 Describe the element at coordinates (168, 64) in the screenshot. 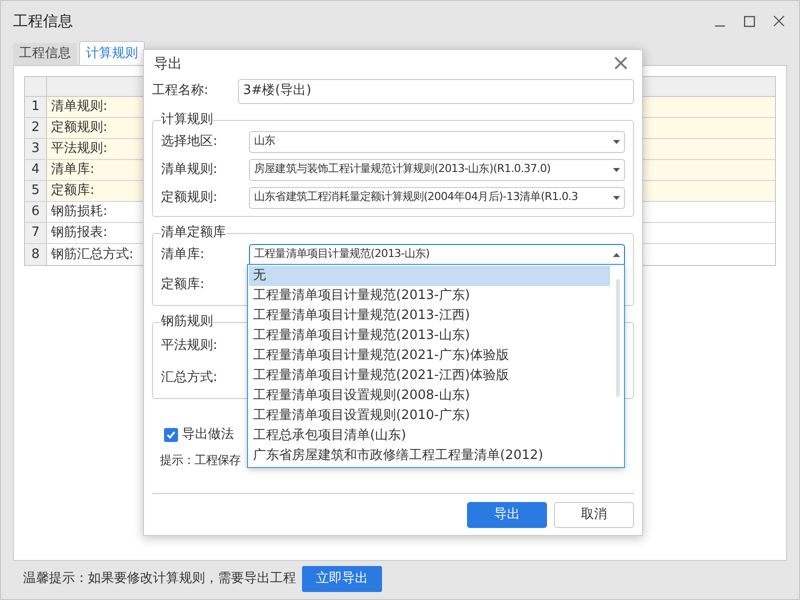

I see `dialog-title: 导出` at that location.